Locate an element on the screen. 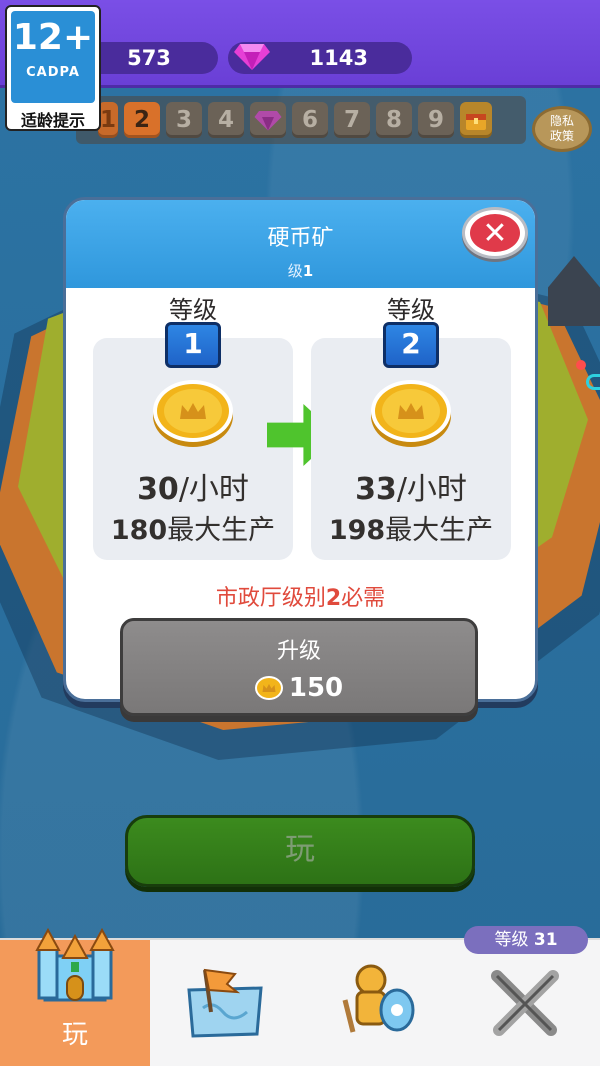  close-icon: ✕ is located at coordinates (495, 233).